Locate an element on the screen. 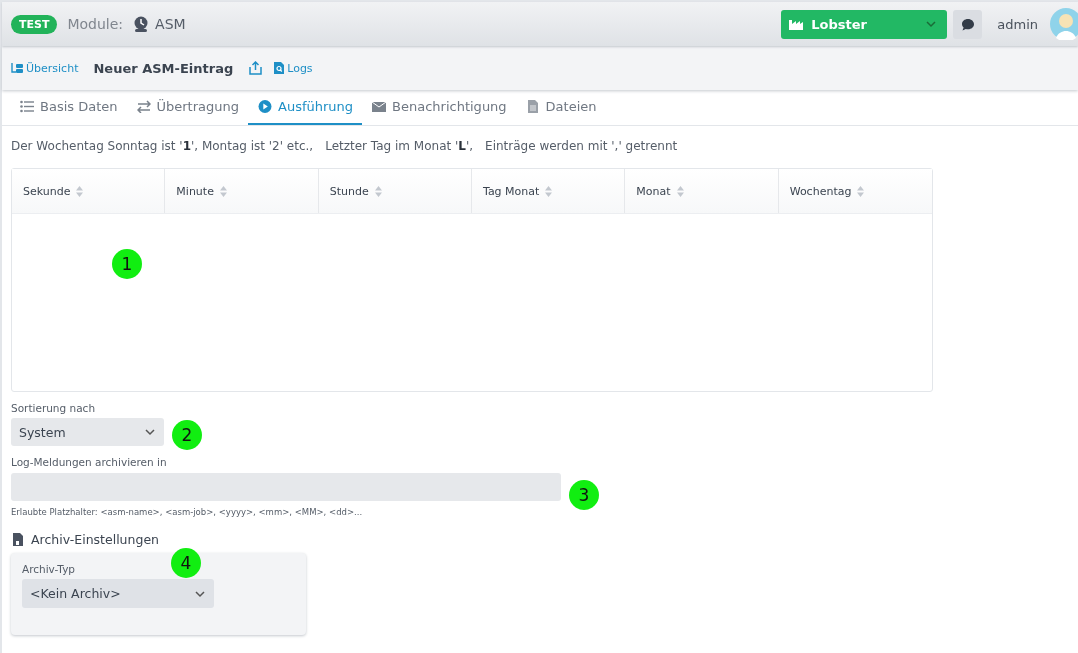  column-header: Tag Monat is located at coordinates (549, 191).